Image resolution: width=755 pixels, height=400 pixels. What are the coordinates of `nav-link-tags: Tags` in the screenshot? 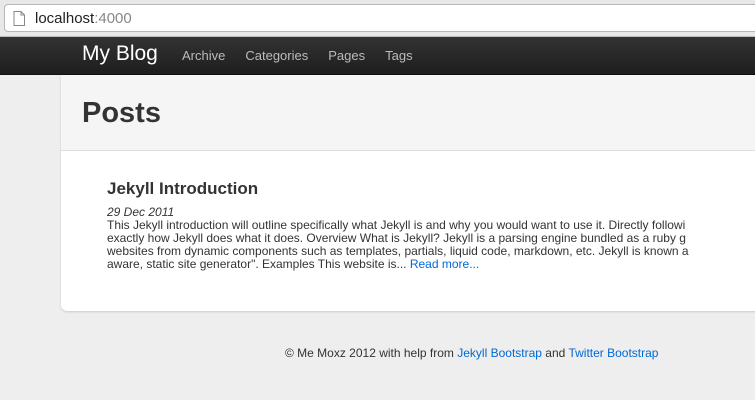 It's located at (398, 55).